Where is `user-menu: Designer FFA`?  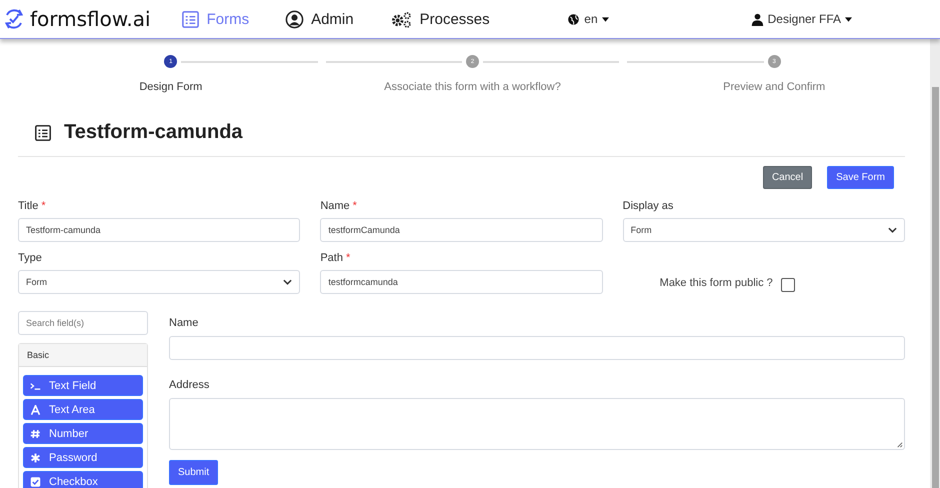
user-menu: Designer FFA is located at coordinates (801, 19).